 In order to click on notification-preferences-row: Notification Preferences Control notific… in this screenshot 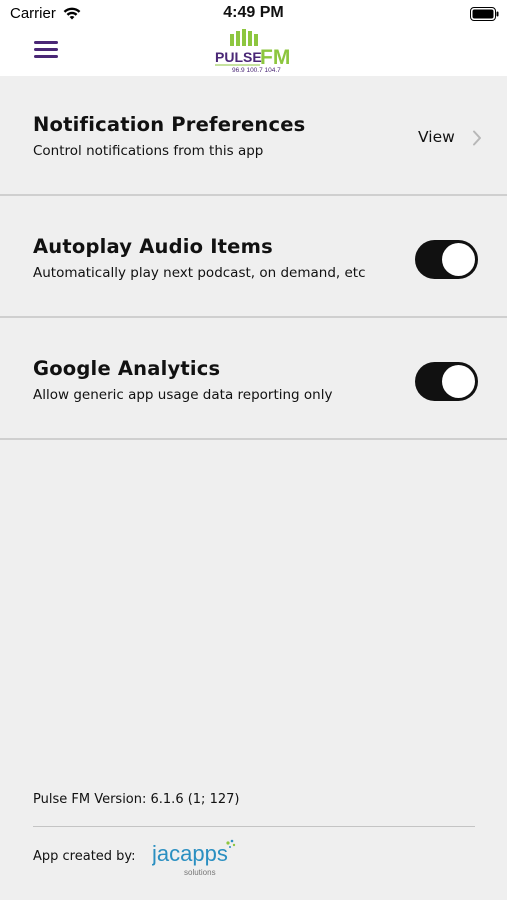, I will do `click(253, 136)`.